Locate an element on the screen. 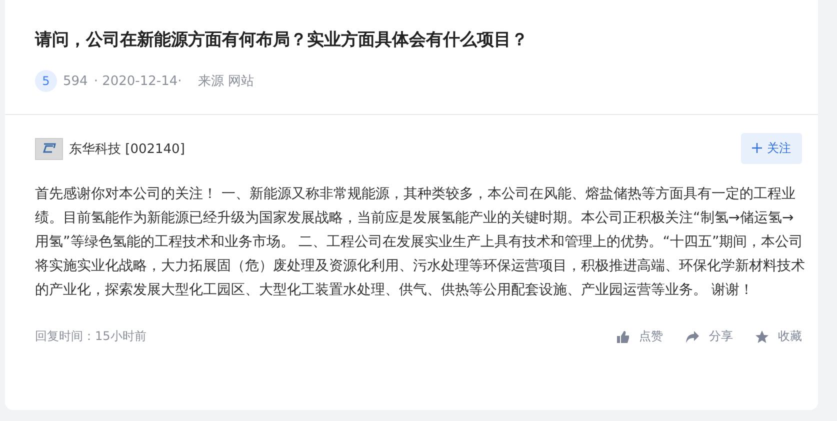 The height and width of the screenshot is (421, 837). thumbs-up-icon is located at coordinates (623, 337).